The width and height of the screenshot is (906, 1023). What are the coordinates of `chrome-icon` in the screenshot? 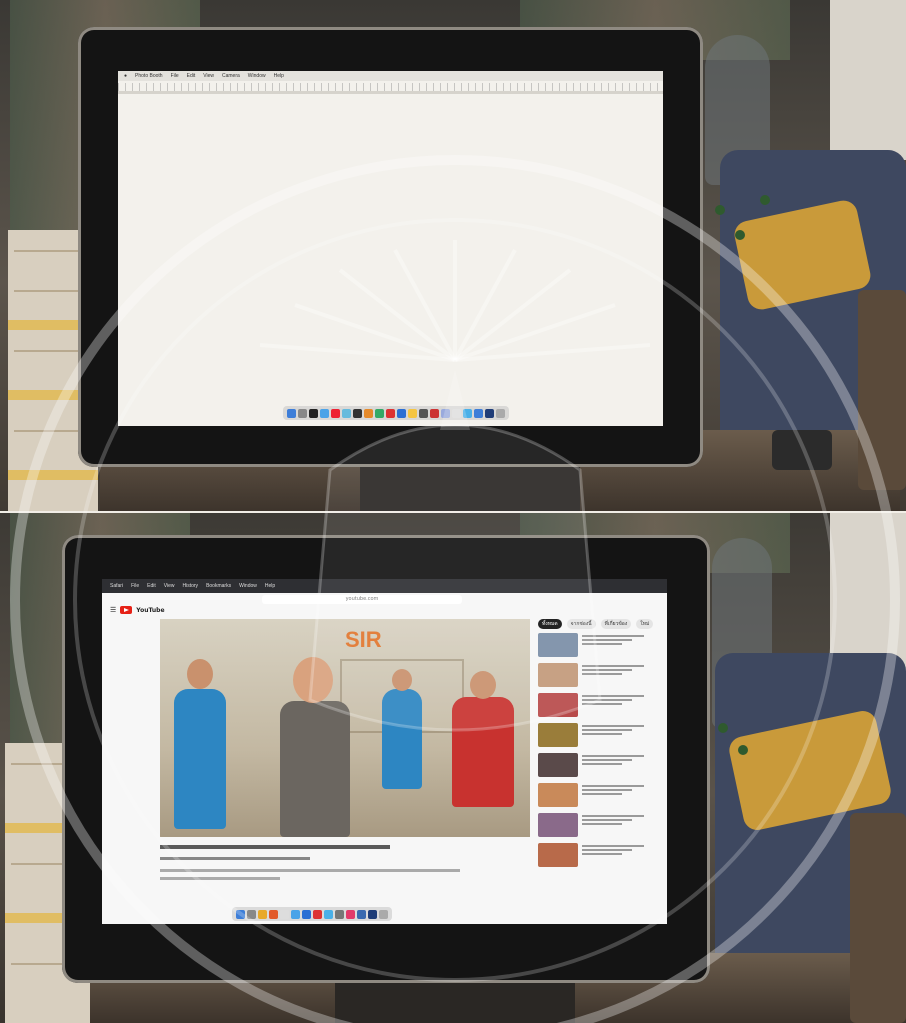 It's located at (262, 914).